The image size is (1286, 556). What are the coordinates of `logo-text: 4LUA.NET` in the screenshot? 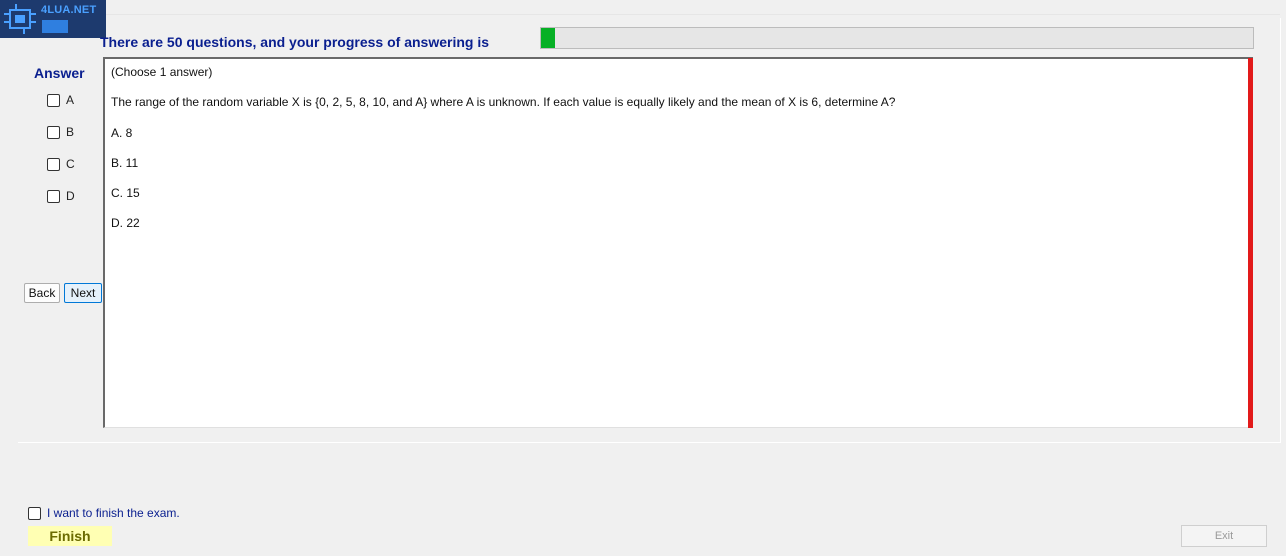 It's located at (69, 10).